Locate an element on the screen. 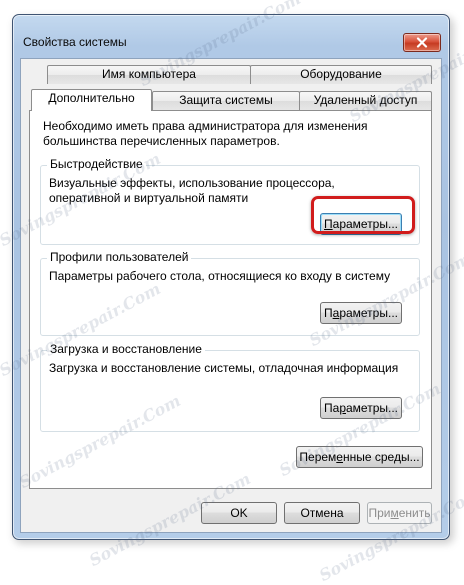 This screenshot has height=585, width=464. ok-button: OK is located at coordinates (239, 513).